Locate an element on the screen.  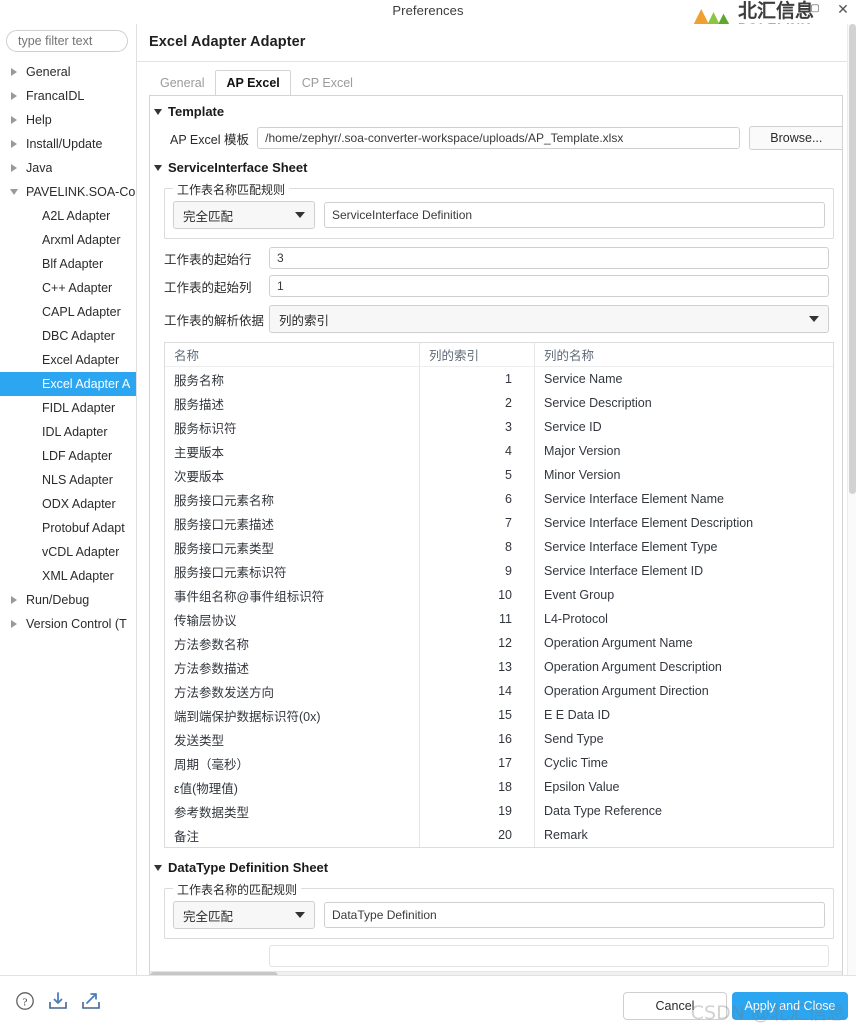
sidebar-item-protobuf-adapt: Protobuf Adapt is located at coordinates (68, 528).